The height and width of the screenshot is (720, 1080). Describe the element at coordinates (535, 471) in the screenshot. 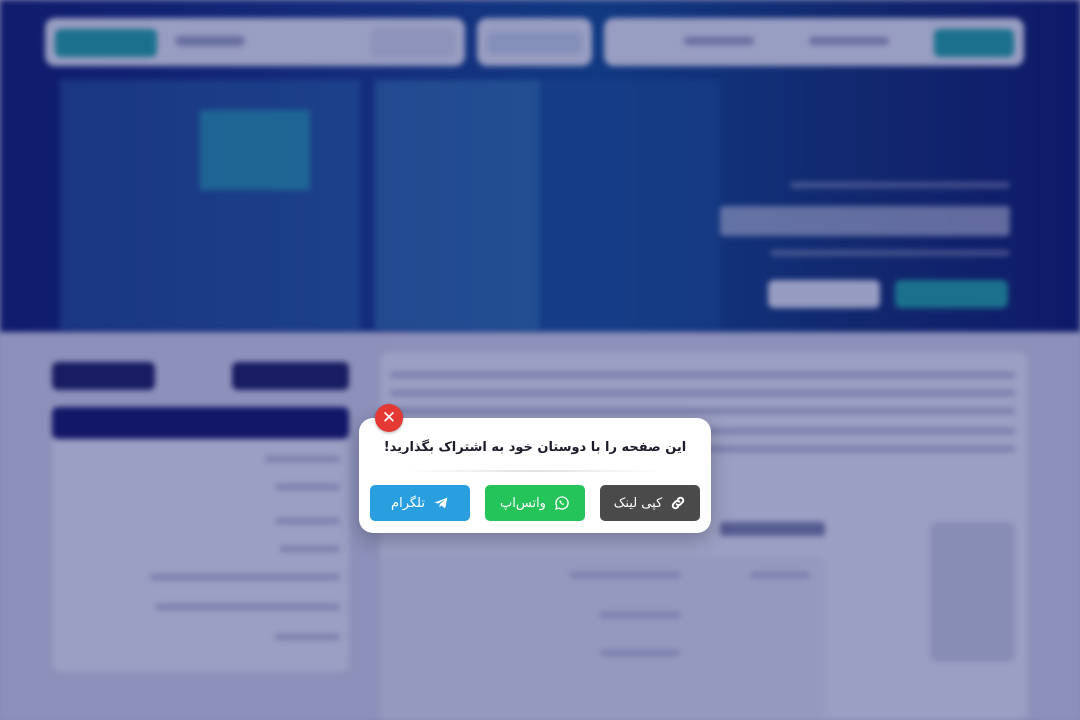

I see `divider` at that location.